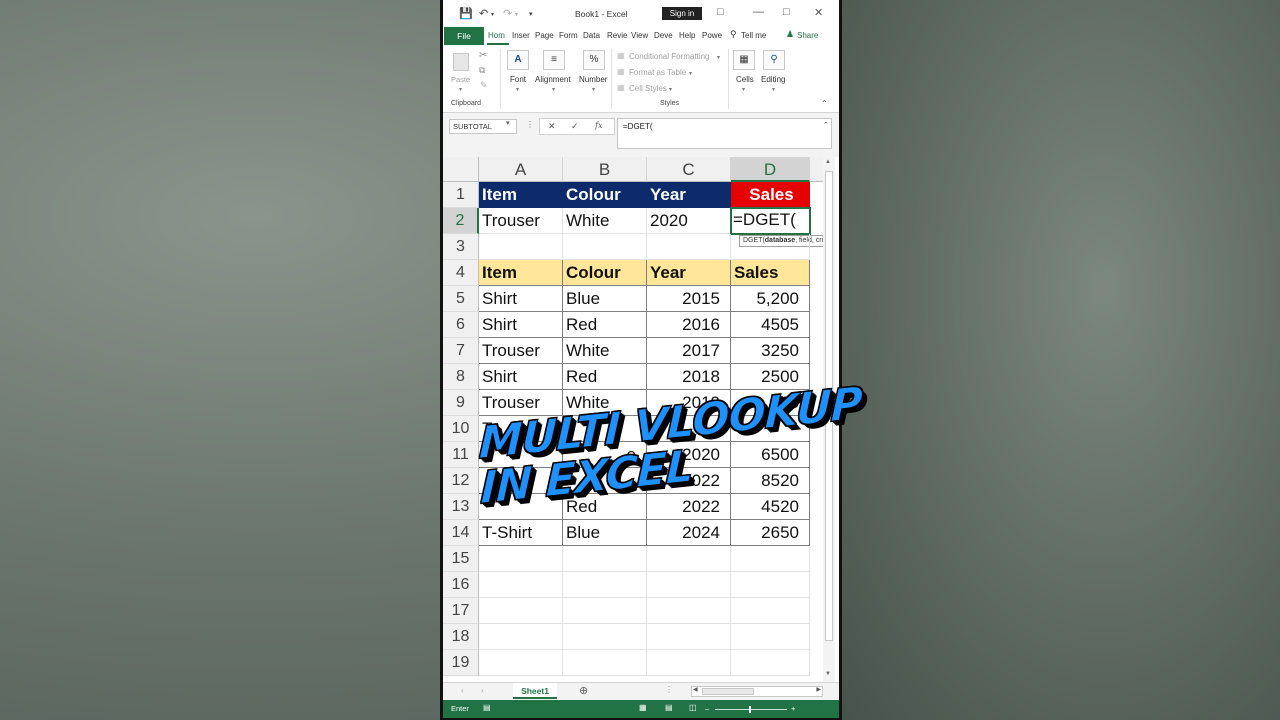 This screenshot has width=1280, height=720. Describe the element at coordinates (770, 455) in the screenshot. I see `table-cell: 6500` at that location.